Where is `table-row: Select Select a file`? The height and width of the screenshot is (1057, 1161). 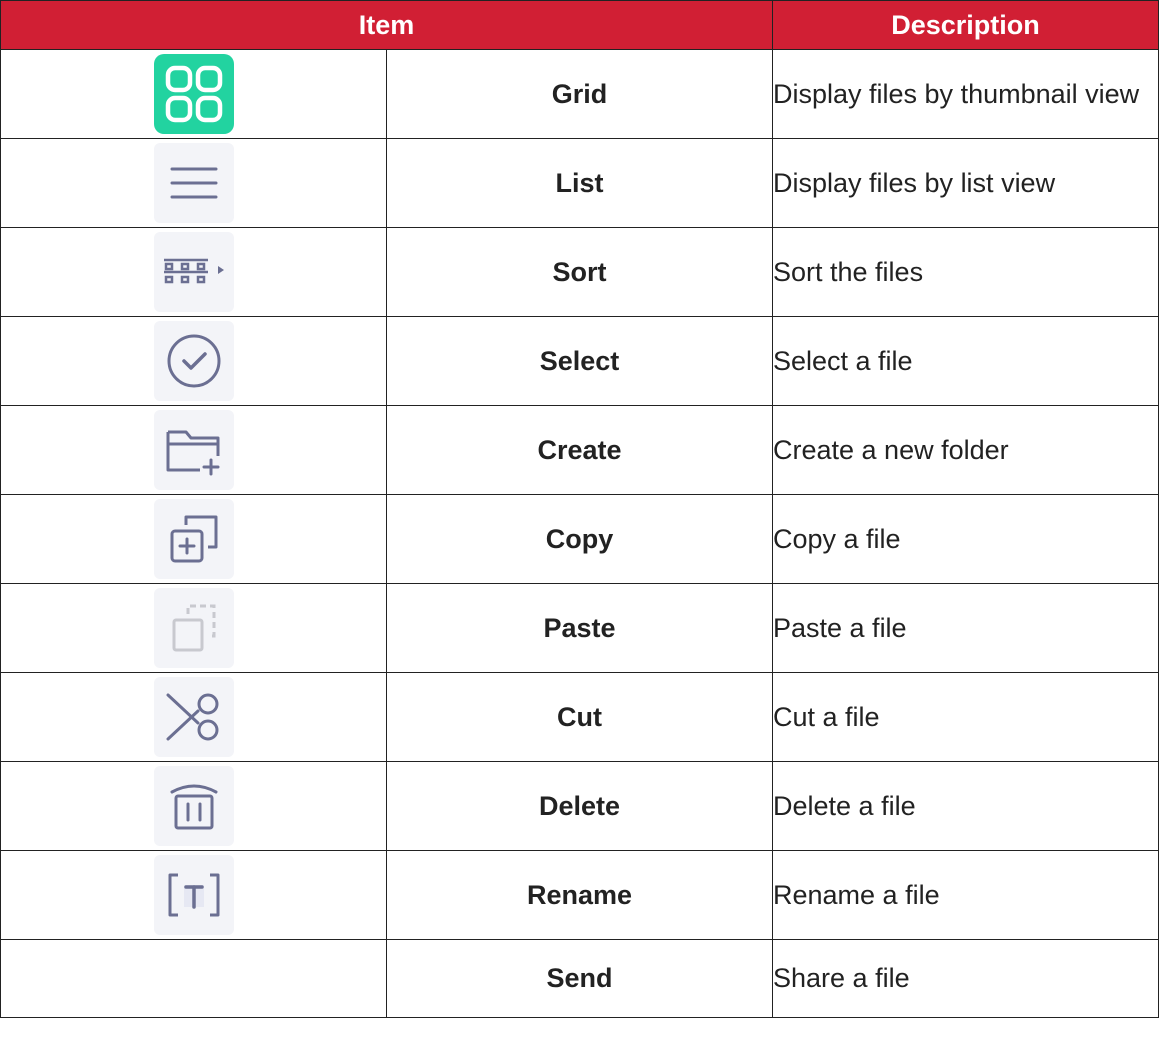 table-row: Select Select a file is located at coordinates (579, 361).